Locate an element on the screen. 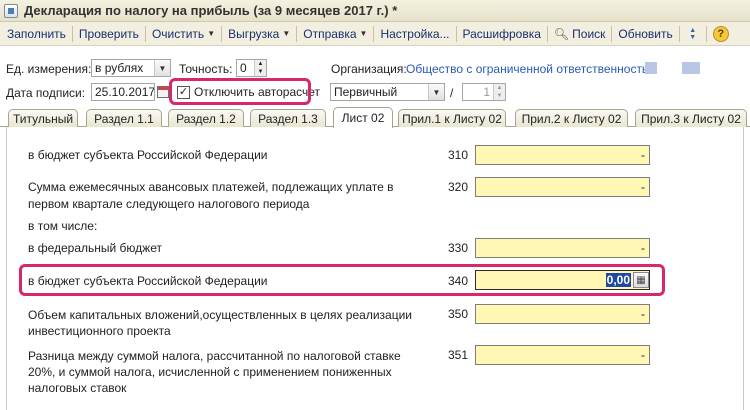 Image resolution: width=750 pixels, height=410 pixels. row-330-field: - is located at coordinates (562, 248).